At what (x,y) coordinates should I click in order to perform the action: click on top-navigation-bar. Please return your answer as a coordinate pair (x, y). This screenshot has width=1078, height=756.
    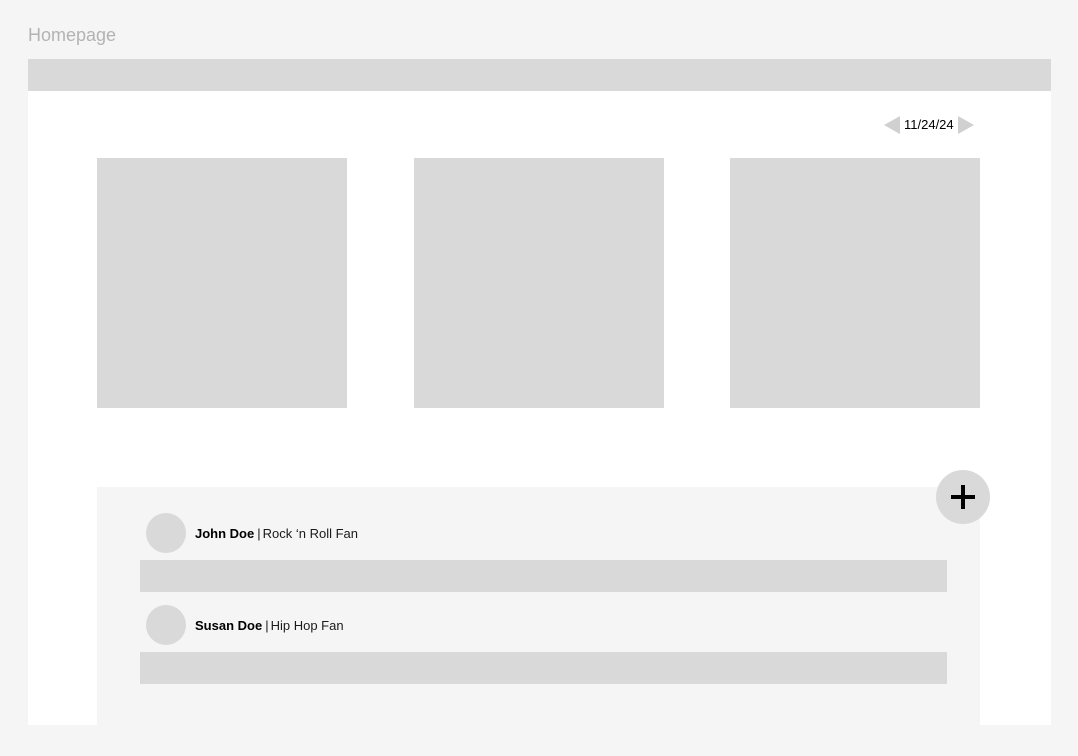
    Looking at the image, I should click on (539, 75).